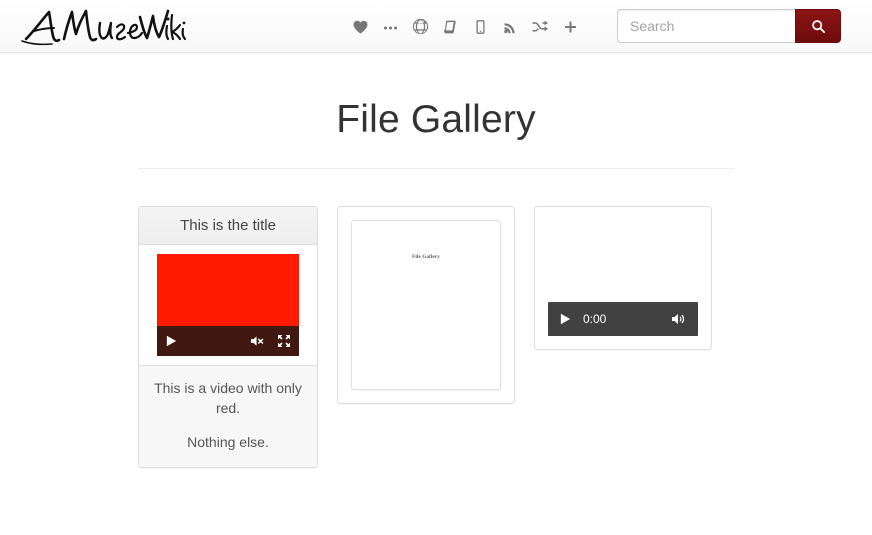  I want to click on video-panel-heading: This is the title, so click(228, 225).